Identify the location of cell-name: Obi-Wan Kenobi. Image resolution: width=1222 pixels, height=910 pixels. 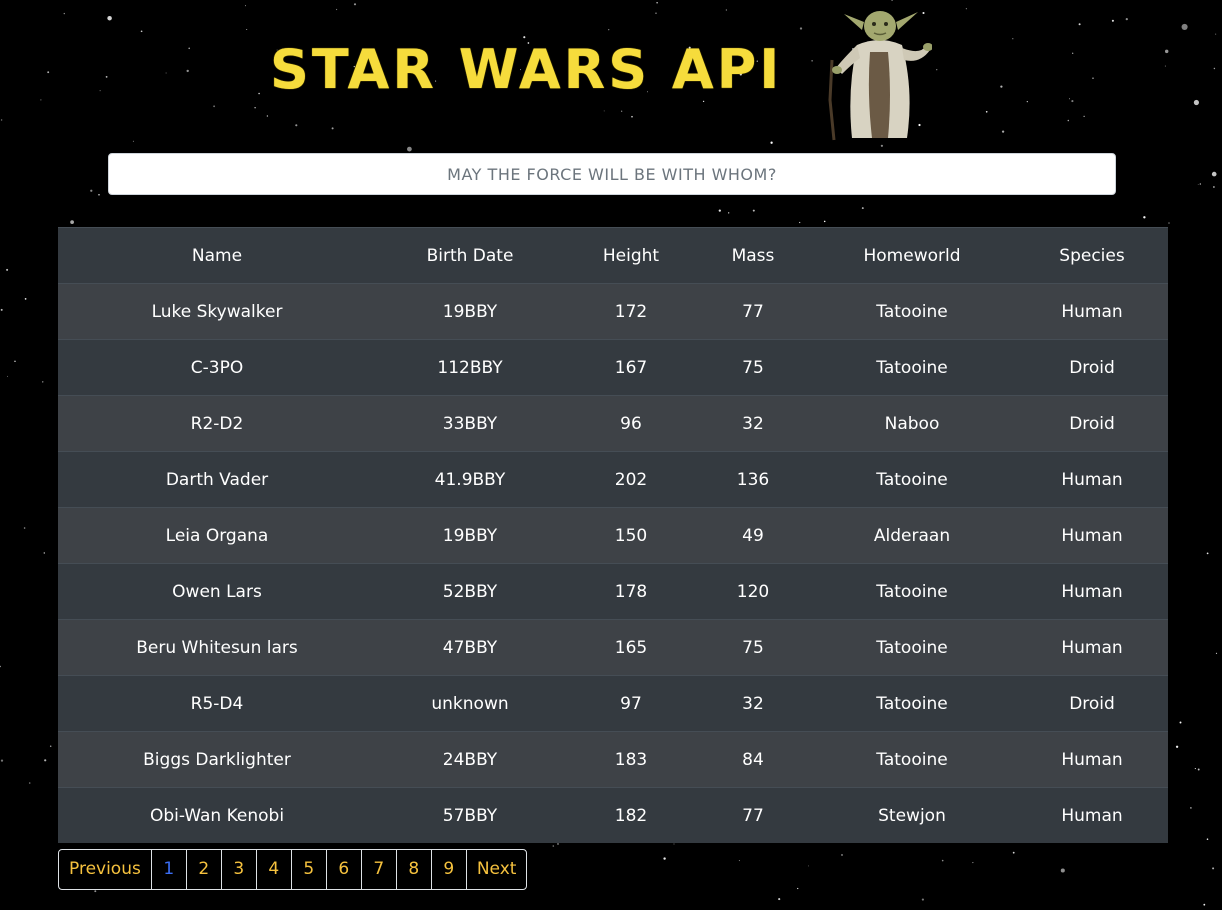
(217, 815).